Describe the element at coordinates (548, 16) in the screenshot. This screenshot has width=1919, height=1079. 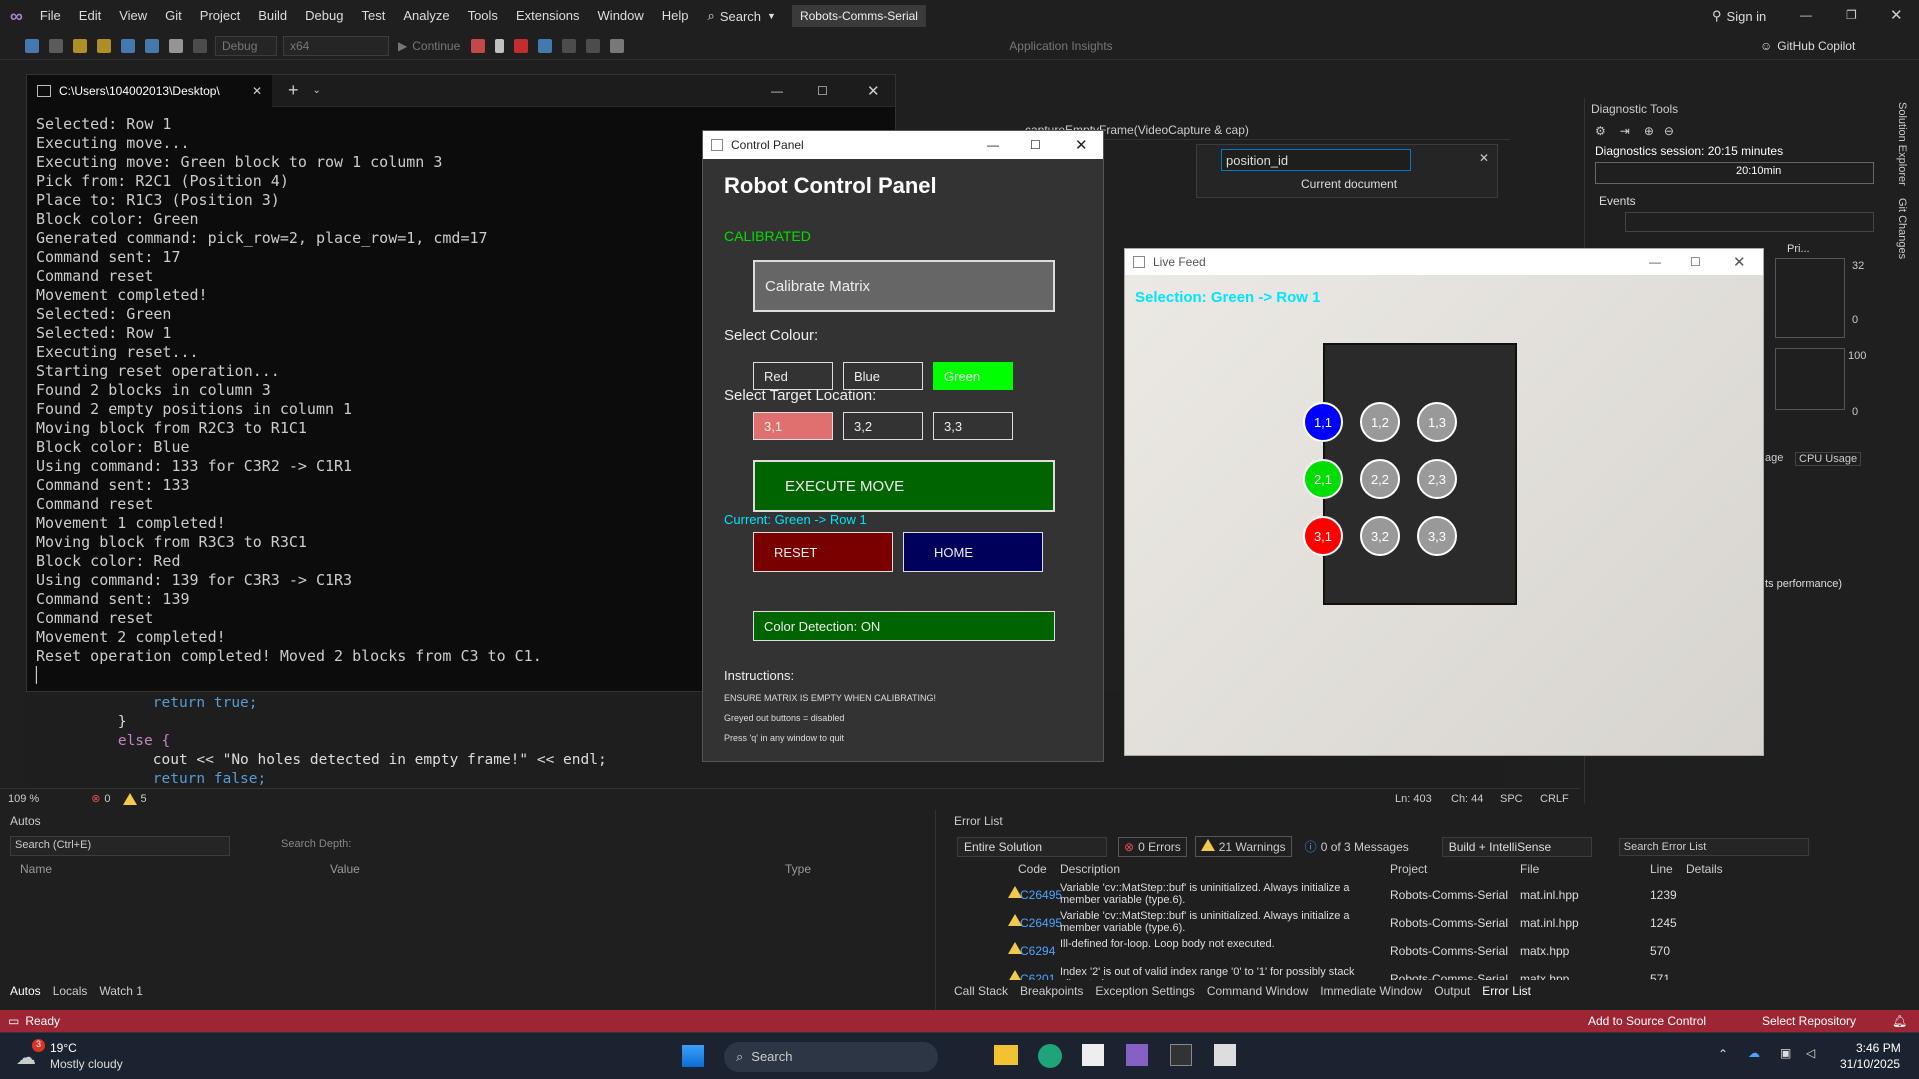
I see `menu-extensions: Extensions` at that location.